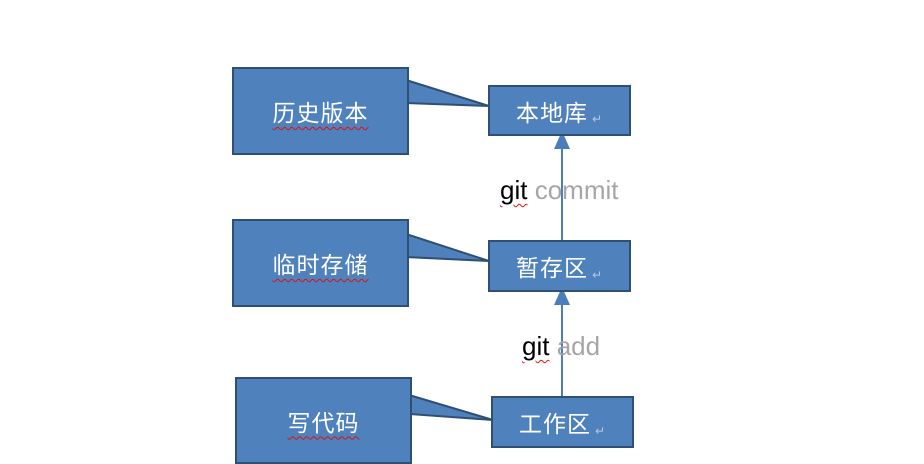 The width and height of the screenshot is (924, 464). What do you see at coordinates (447, 247) in the screenshot?
I see `callout-pointer-temp` at bounding box center [447, 247].